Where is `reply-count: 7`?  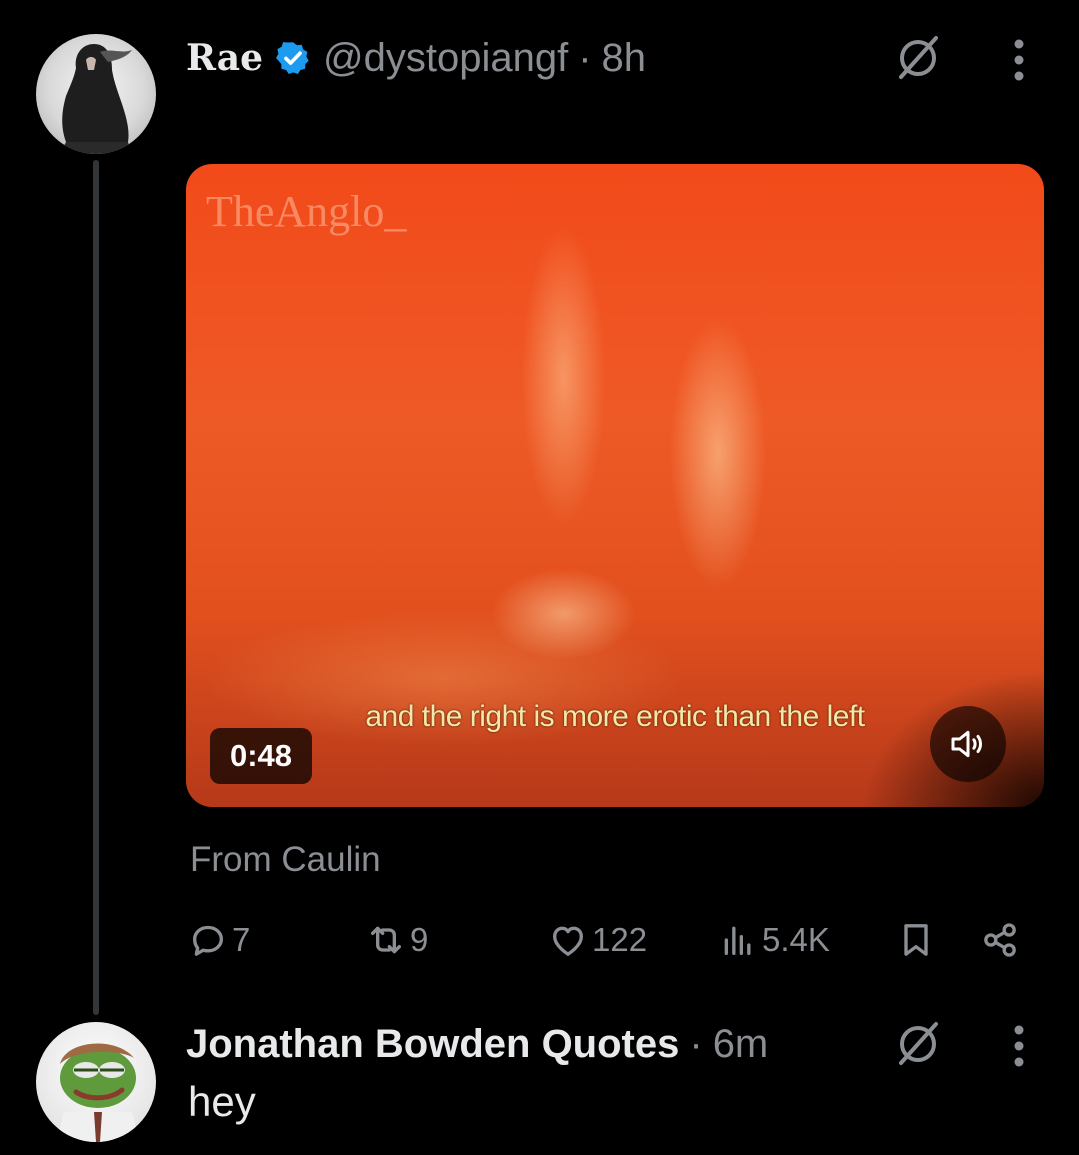
reply-count: 7 is located at coordinates (241, 939).